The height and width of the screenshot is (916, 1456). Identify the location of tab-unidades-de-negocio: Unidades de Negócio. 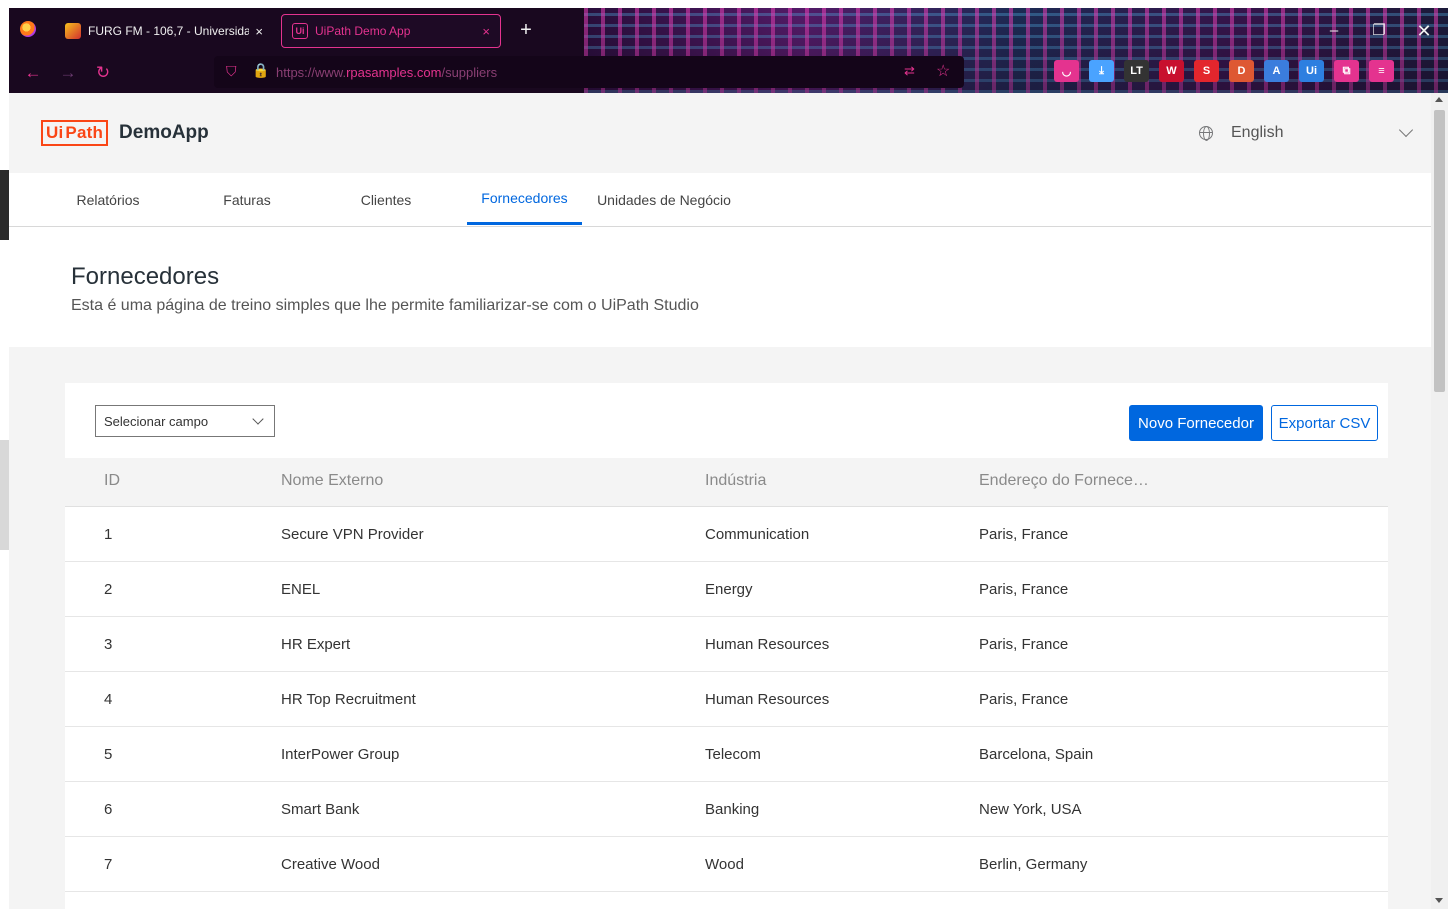
(664, 199).